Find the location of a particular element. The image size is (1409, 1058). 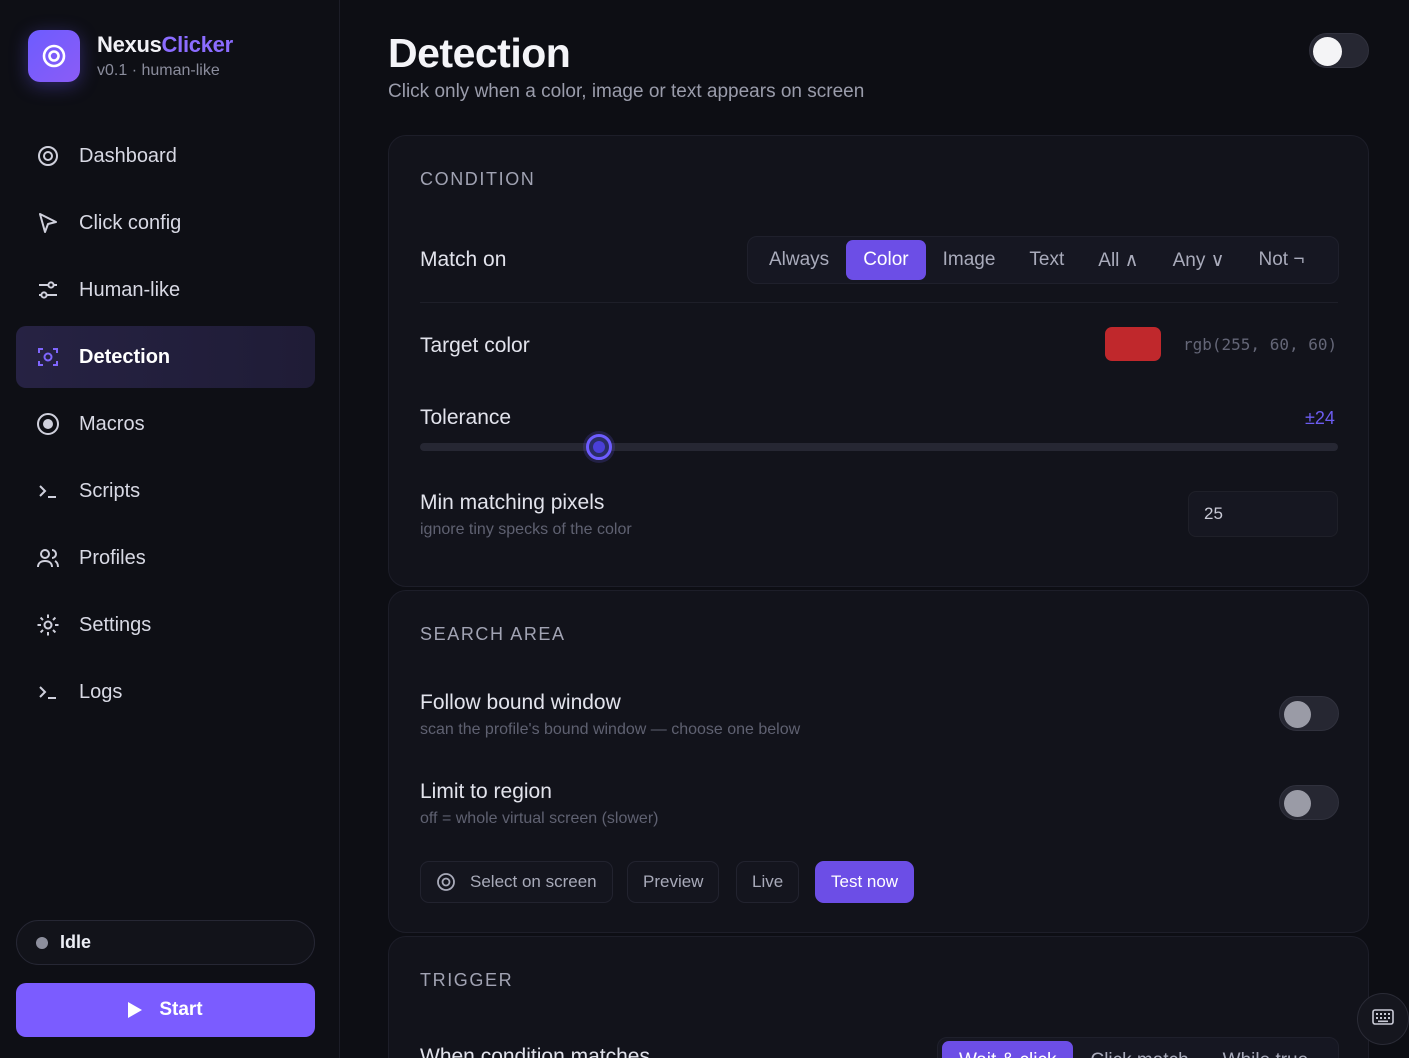

status-badge: Idle is located at coordinates (165, 942).